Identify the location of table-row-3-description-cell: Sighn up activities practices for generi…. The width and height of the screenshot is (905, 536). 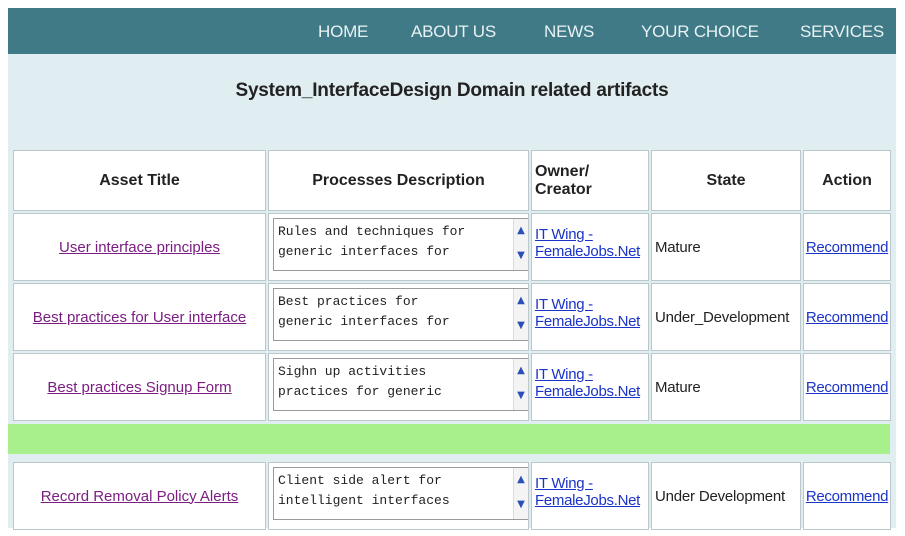
(398, 387).